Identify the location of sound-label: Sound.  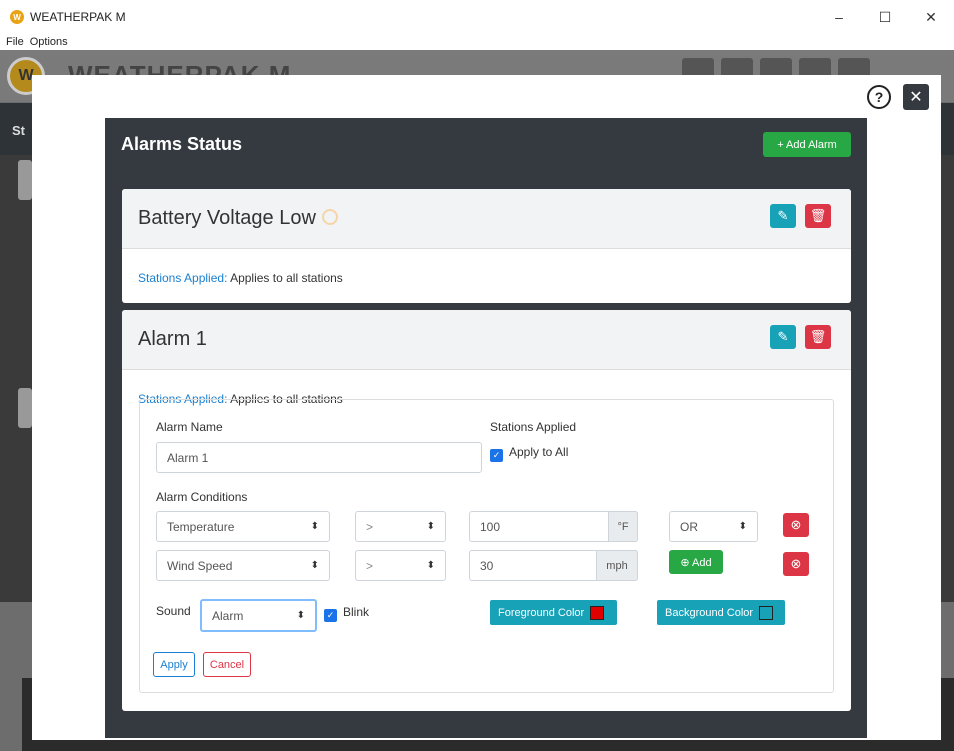
(173, 611).